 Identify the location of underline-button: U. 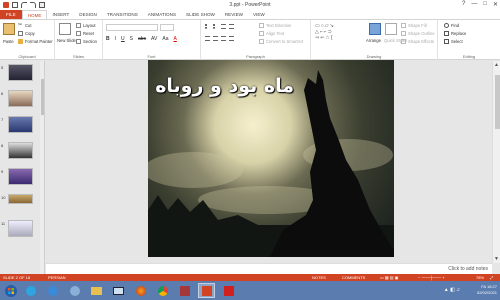
(123, 39).